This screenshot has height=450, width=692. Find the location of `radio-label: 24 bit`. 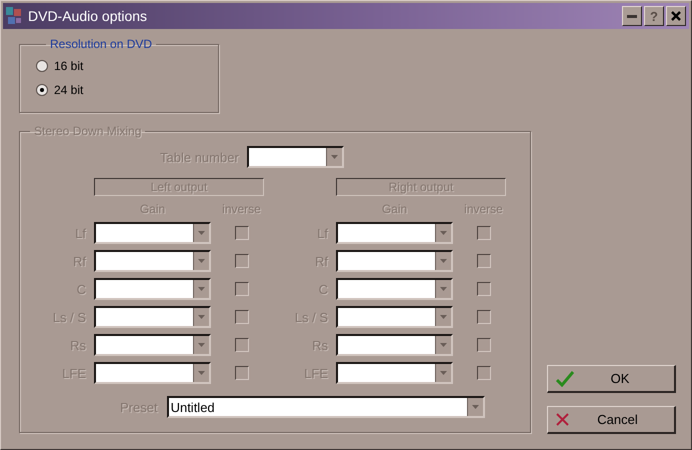

radio-label: 24 bit is located at coordinates (69, 90).